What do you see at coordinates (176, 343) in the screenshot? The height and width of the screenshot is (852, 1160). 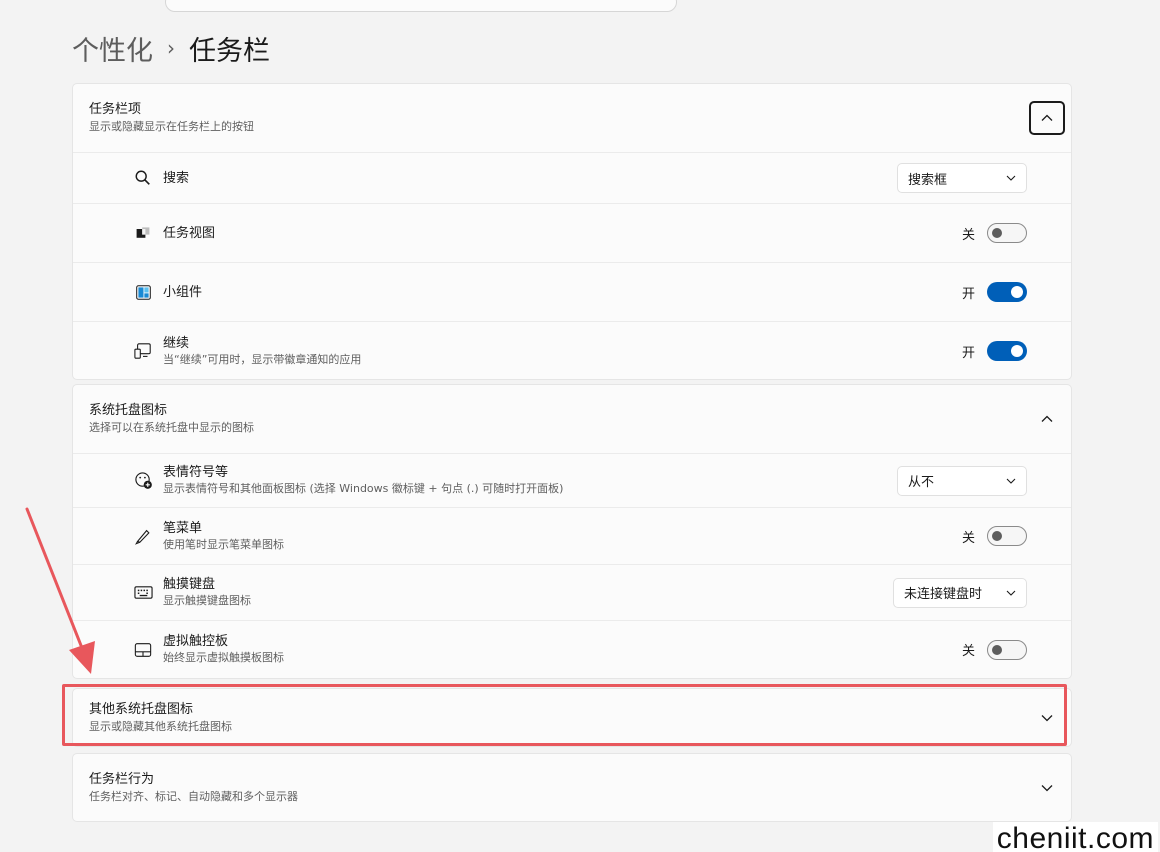 I see `row-title: 继续` at bounding box center [176, 343].